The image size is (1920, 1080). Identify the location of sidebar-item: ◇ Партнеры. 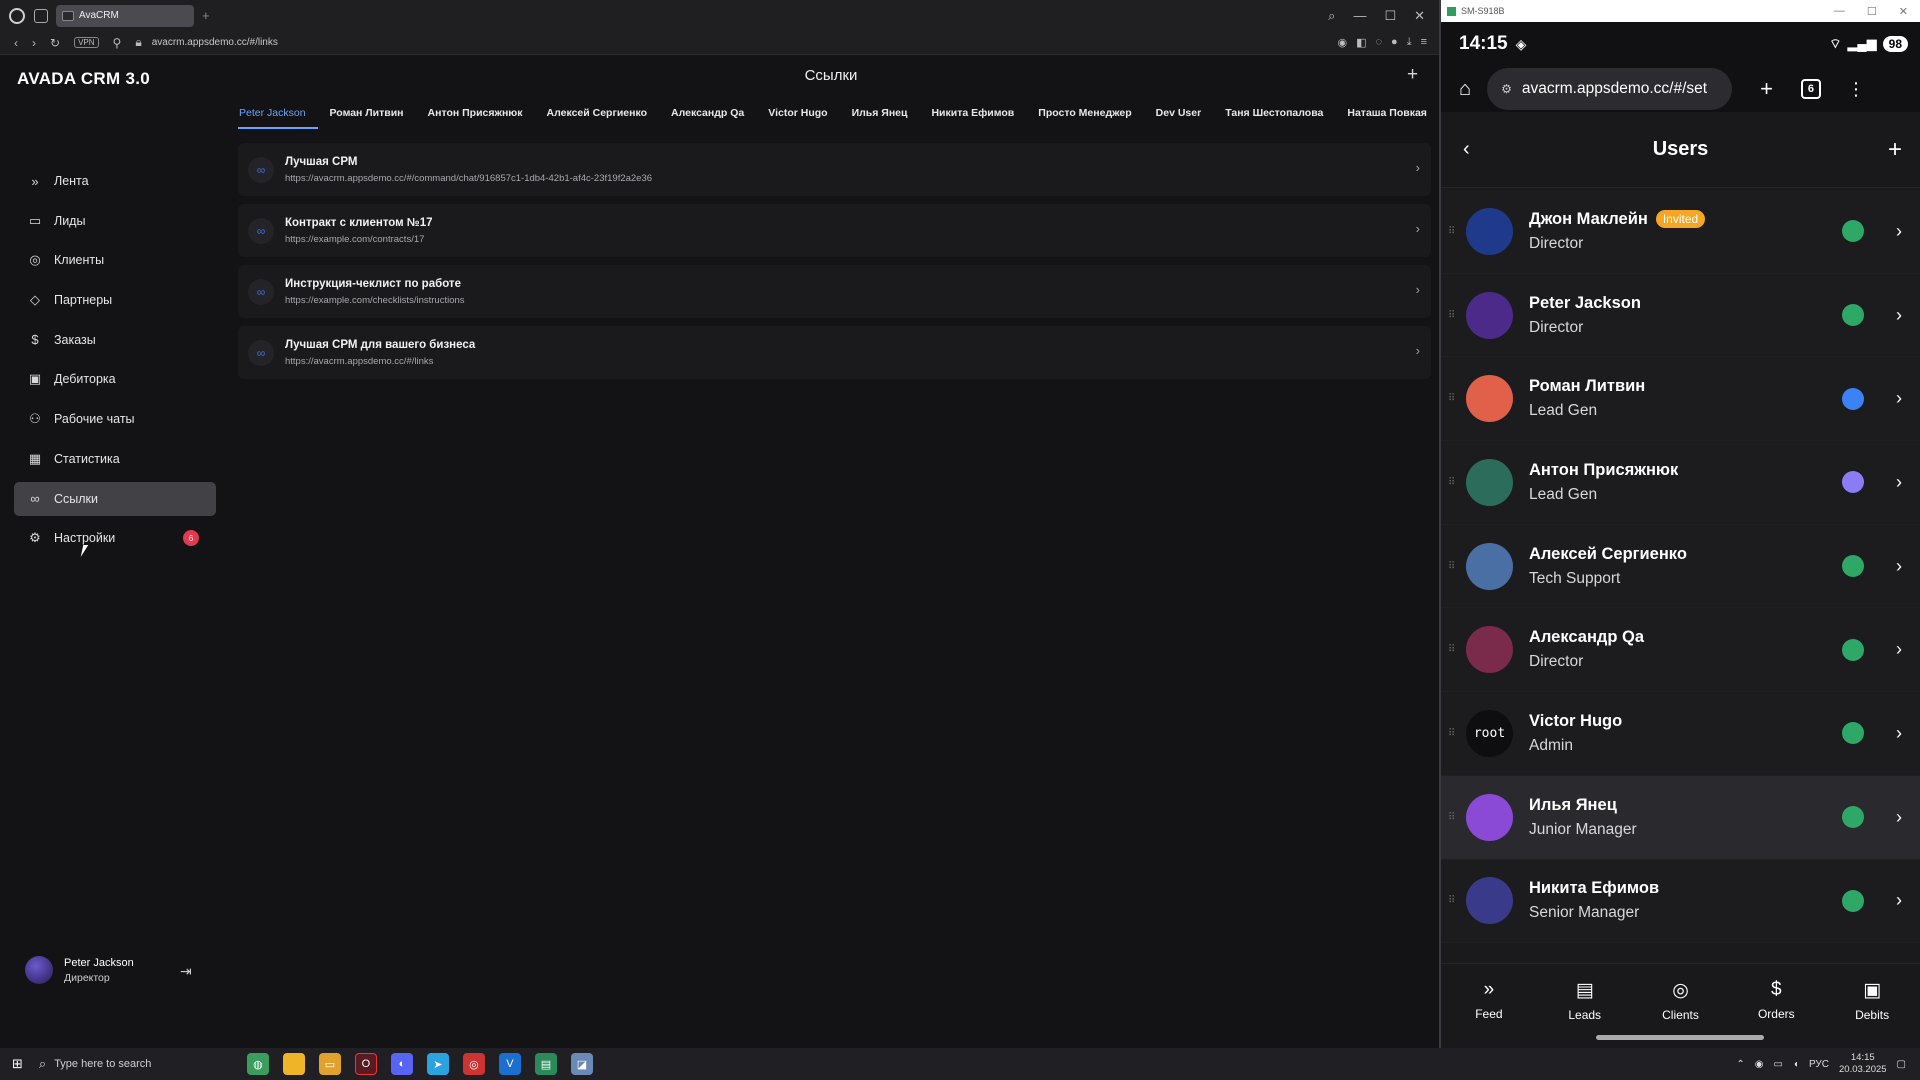
(115, 300).